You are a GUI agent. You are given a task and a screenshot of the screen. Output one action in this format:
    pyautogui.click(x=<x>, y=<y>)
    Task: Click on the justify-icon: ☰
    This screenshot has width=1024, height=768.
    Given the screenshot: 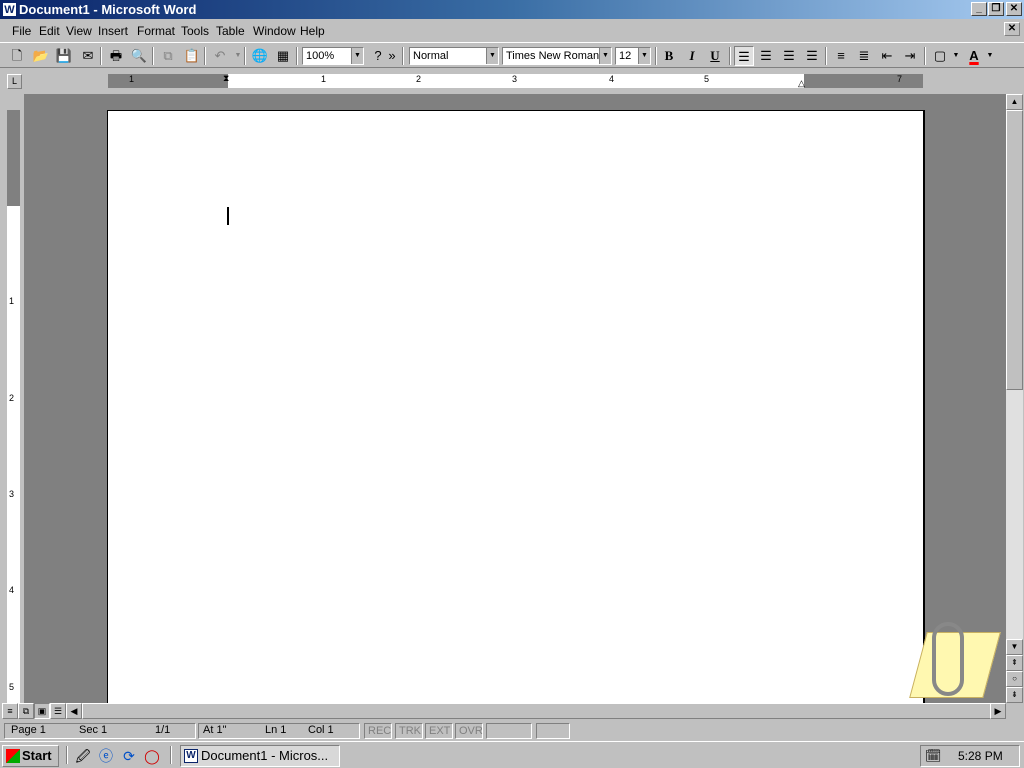 What is the action you would take?
    pyautogui.click(x=812, y=56)
    